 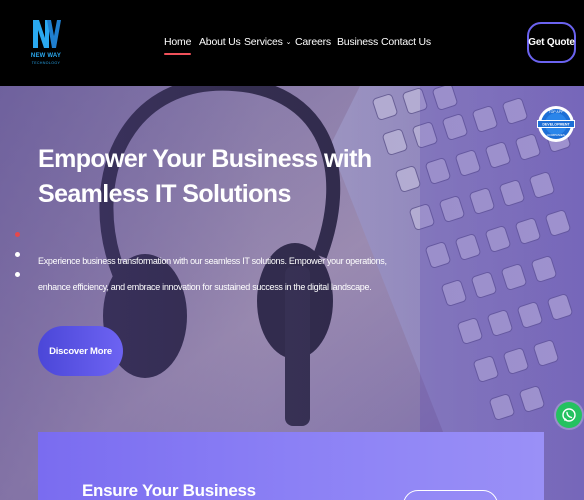 What do you see at coordinates (205, 159) in the screenshot?
I see `hero-title-line1: Empower Your Business with` at bounding box center [205, 159].